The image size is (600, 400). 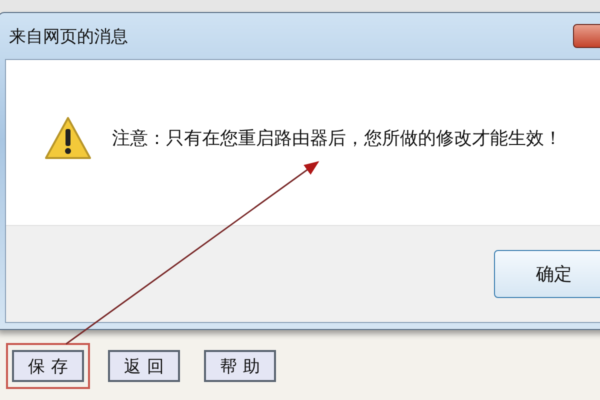 I want to click on dialog-title: 来自网页的消息, so click(x=68, y=37).